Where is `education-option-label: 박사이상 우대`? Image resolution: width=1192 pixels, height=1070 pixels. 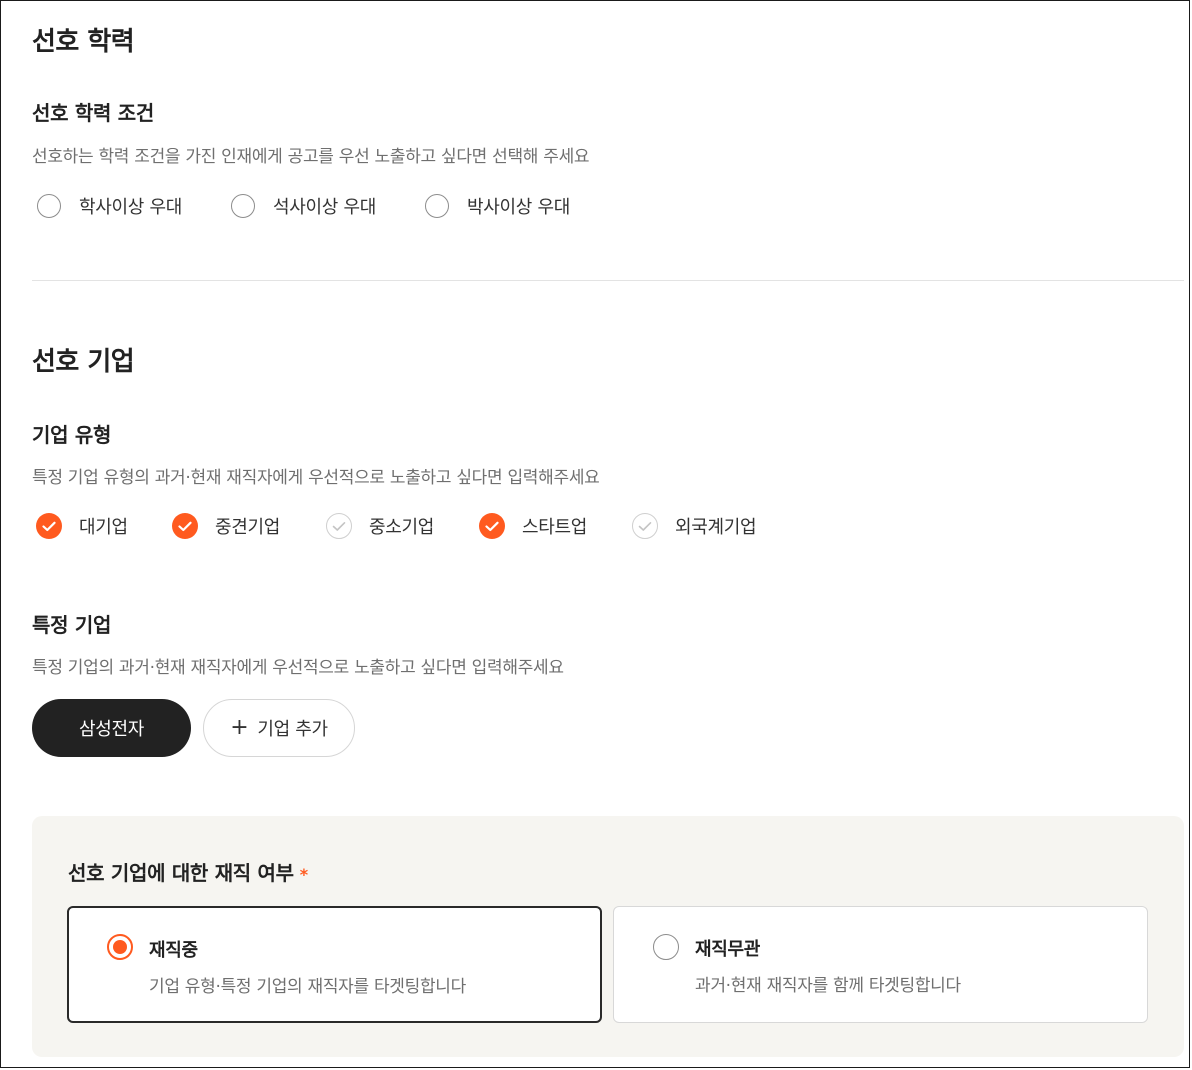 education-option-label: 박사이상 우대 is located at coordinates (518, 207).